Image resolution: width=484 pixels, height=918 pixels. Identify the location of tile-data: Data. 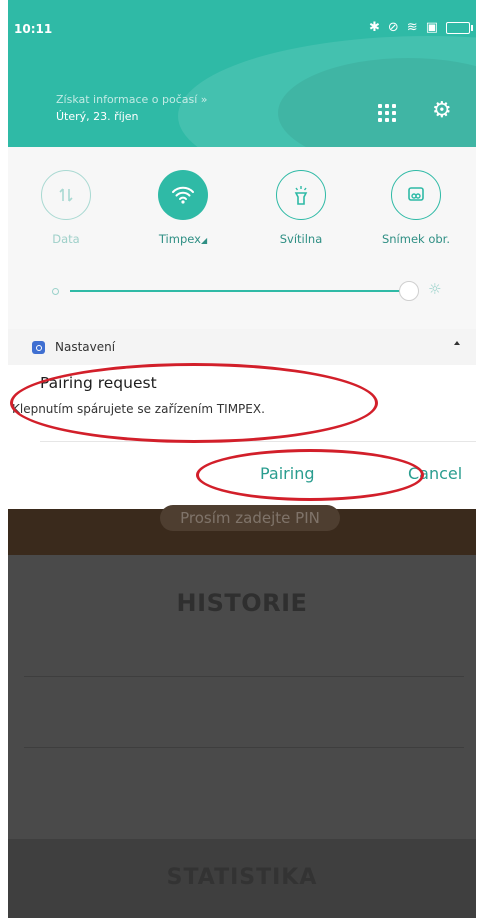
(66, 208).